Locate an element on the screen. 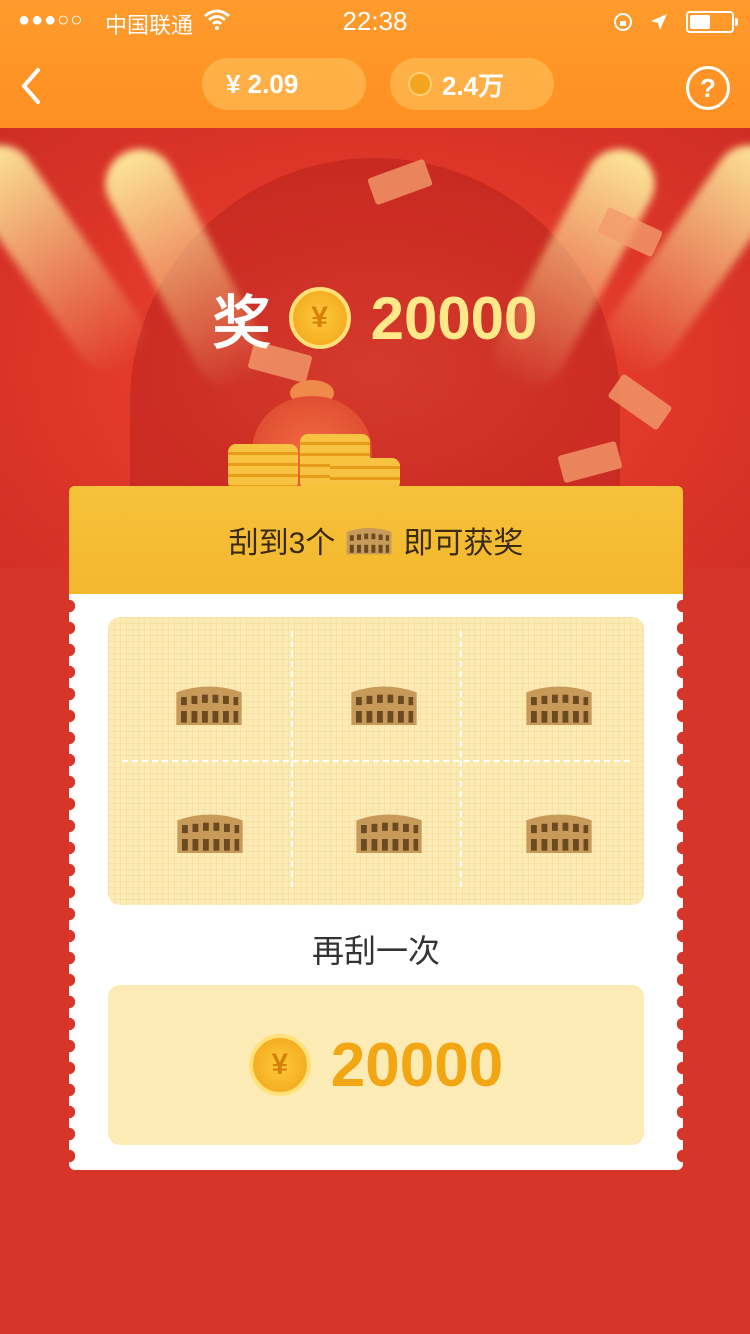  reward-amount: 20000 is located at coordinates (417, 1065).